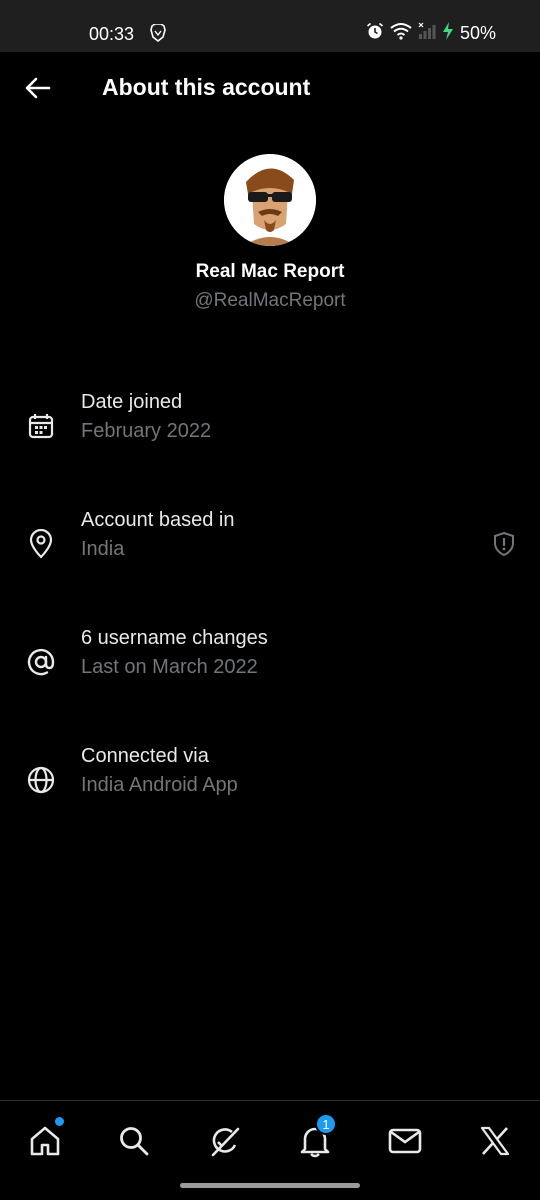 This screenshot has height=1200, width=540. I want to click on shield-alert-icon, so click(504, 546).